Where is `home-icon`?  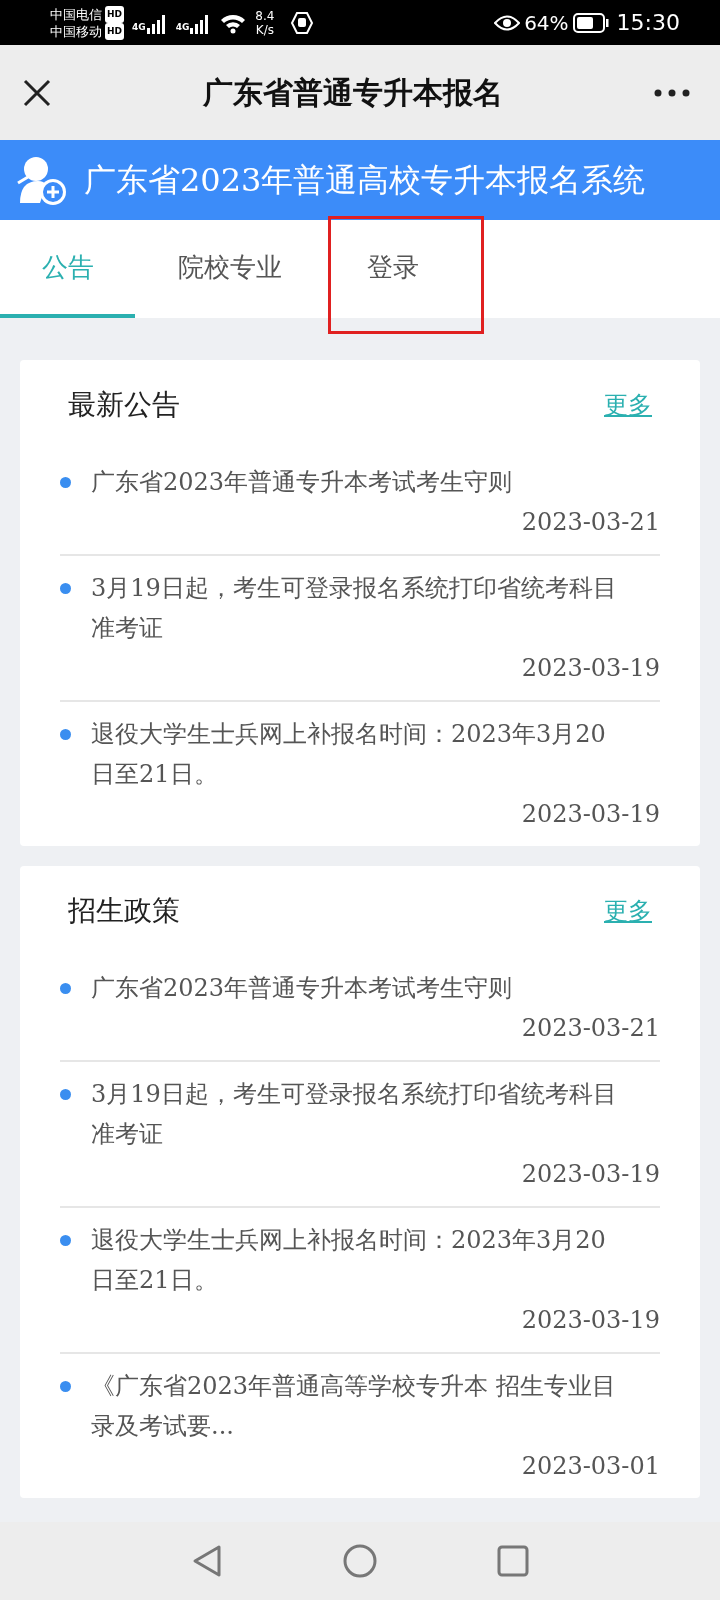
home-icon is located at coordinates (360, 1561).